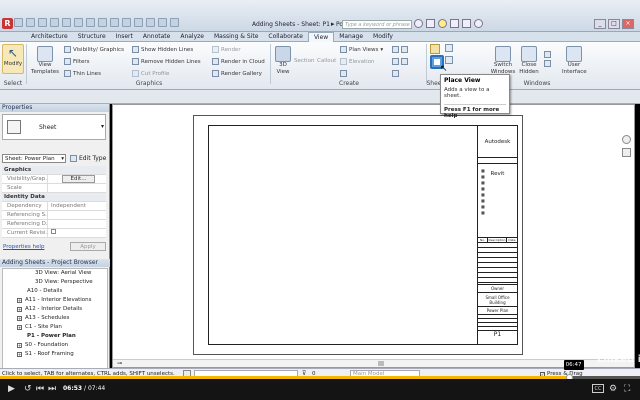 The image size is (640, 400). Describe the element at coordinates (52, 389) in the screenshot. I see `skip-forward-icon: ⏭` at that location.